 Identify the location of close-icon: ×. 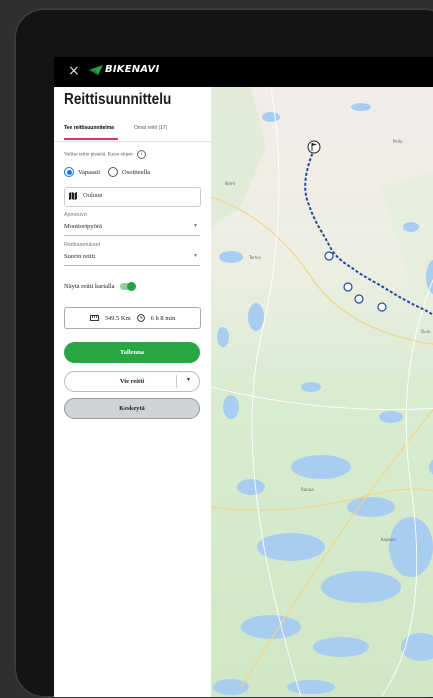
(74, 71).